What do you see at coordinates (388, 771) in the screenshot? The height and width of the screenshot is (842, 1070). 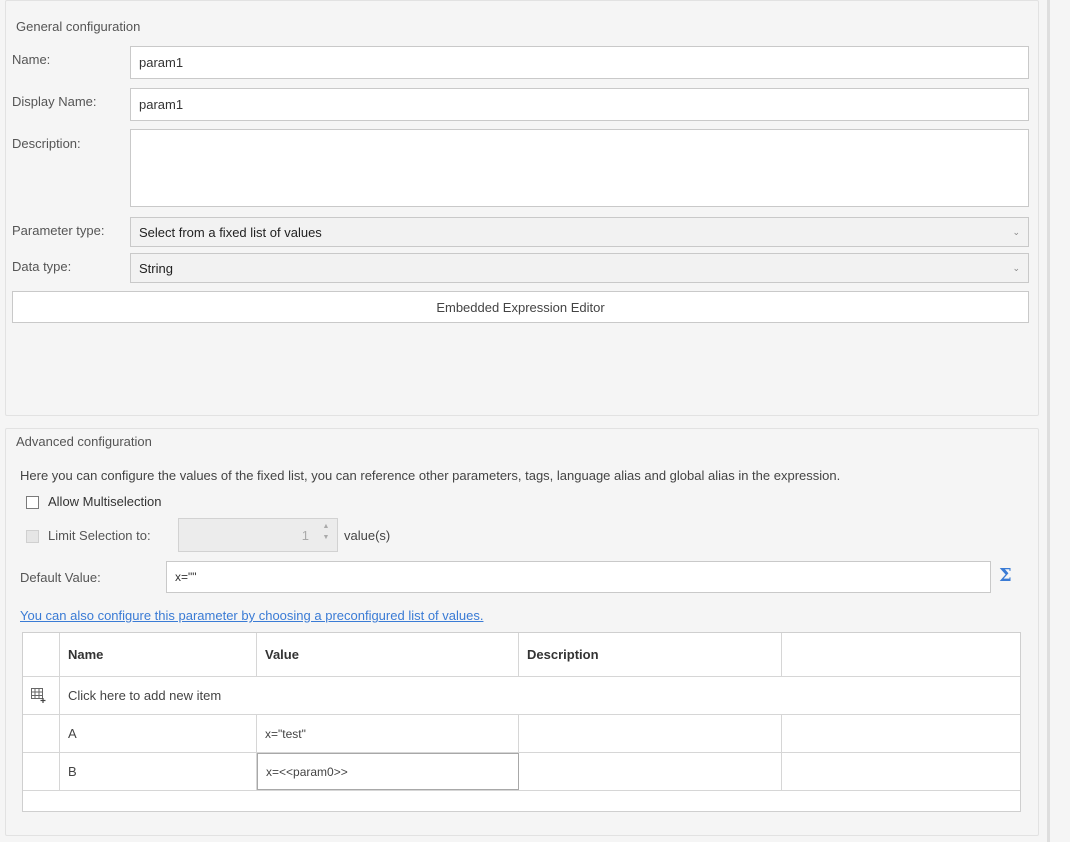 I see `cell-value: x=<<param0>>` at bounding box center [388, 771].